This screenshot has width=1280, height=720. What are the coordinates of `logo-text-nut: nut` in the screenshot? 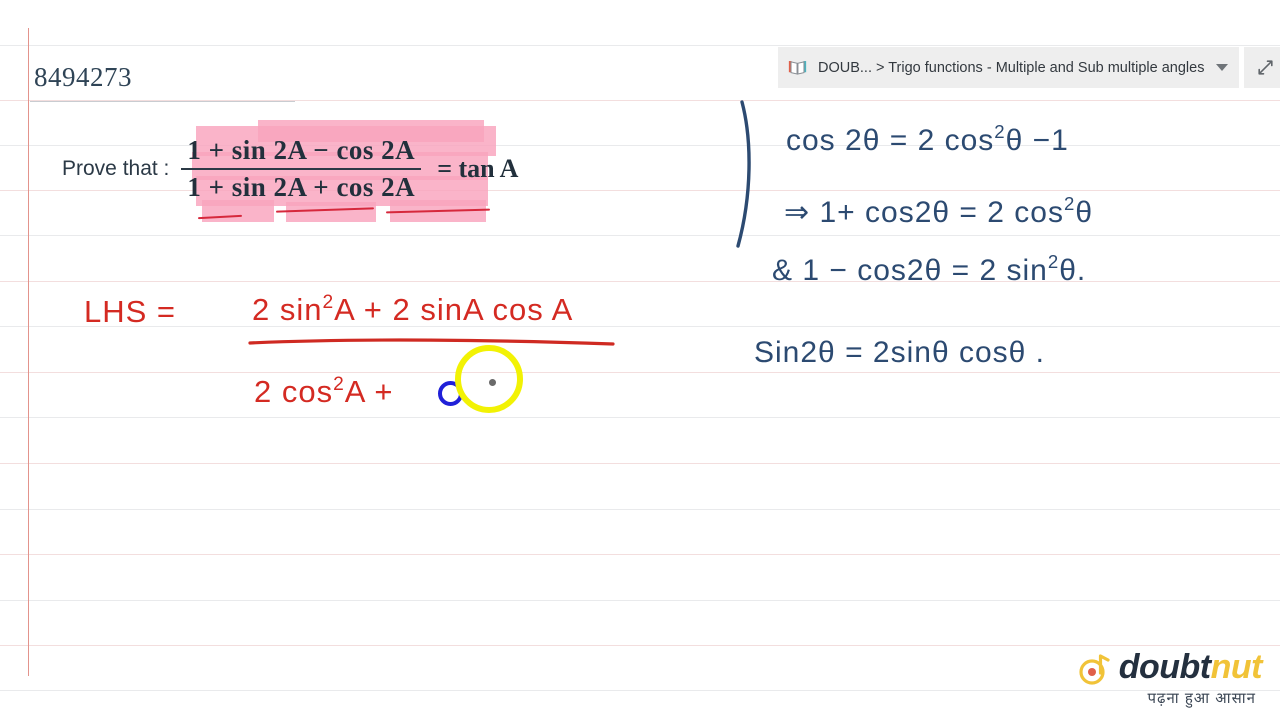 It's located at (1236, 667).